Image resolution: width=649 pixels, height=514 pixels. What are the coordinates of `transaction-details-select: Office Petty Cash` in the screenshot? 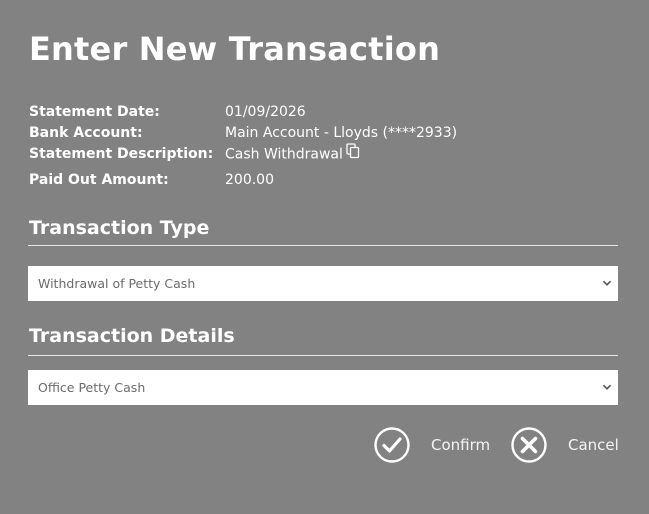 It's located at (323, 387).